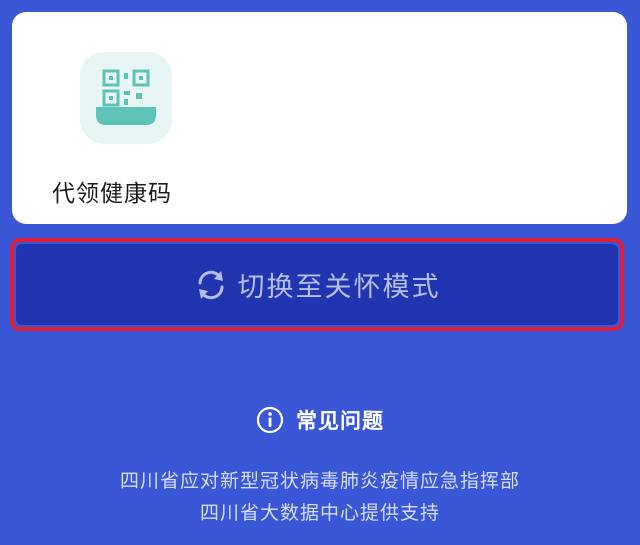 This screenshot has width=640, height=545. I want to click on service-tile-label: 代领健康码, so click(112, 194).